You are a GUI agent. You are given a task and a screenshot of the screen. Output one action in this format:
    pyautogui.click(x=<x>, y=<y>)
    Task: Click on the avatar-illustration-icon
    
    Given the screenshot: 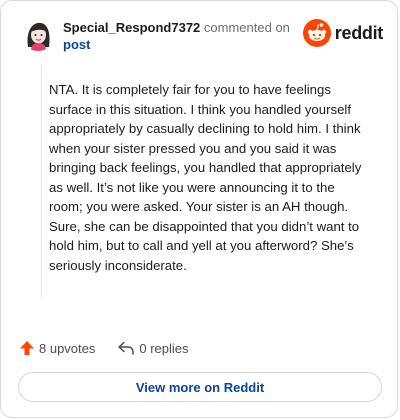 What is the action you would take?
    pyautogui.click(x=38, y=34)
    